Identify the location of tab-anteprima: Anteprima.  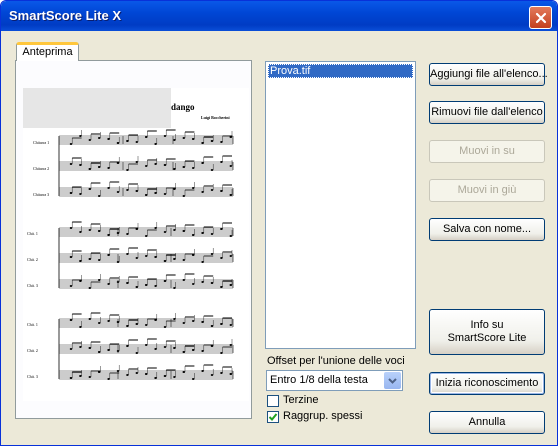
(47, 51).